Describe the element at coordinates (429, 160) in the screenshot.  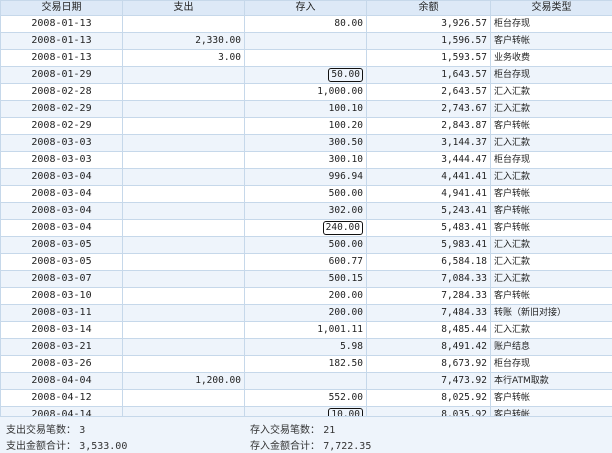
I see `cell-balance: 3,444.47` at that location.